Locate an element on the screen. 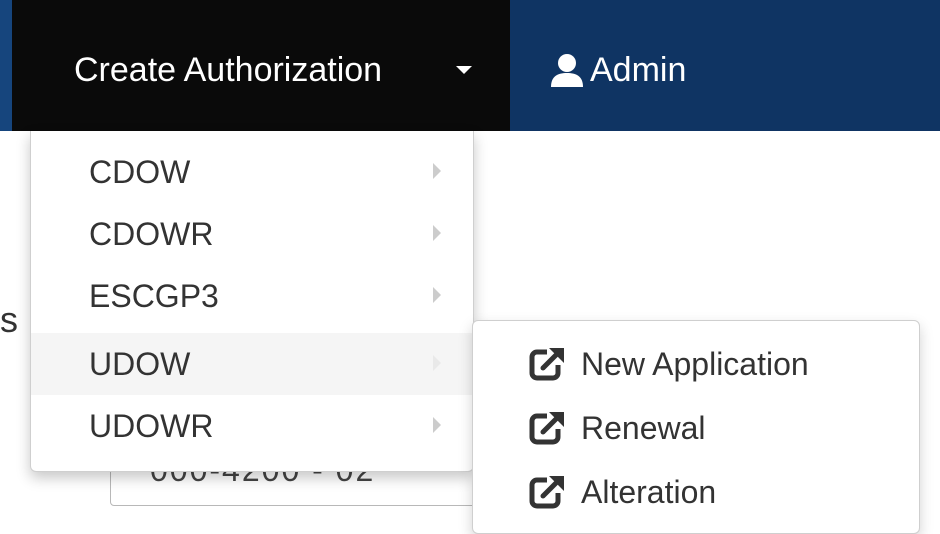 This screenshot has width=940, height=534. dropdown-item-label: CDOW is located at coordinates (140, 172).